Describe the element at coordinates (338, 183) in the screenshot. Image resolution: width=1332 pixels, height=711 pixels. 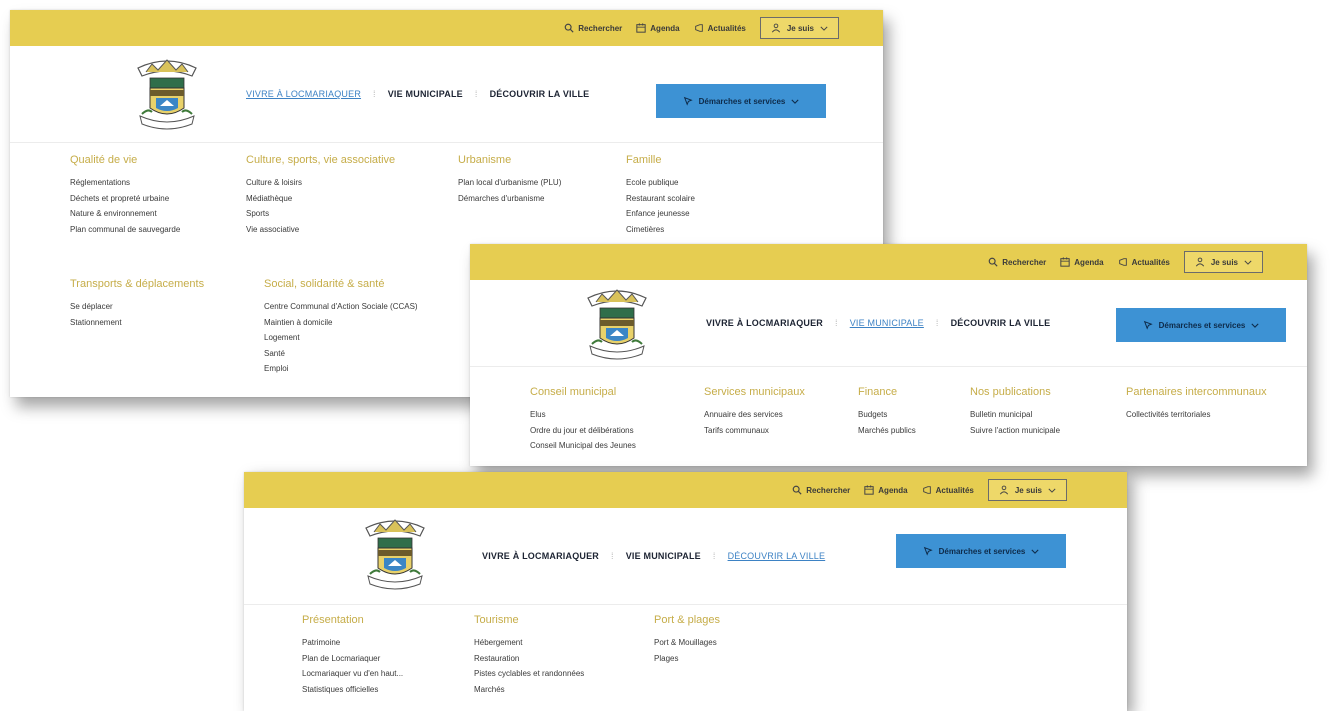
I see `menu-link: Culture & loisirs` at that location.